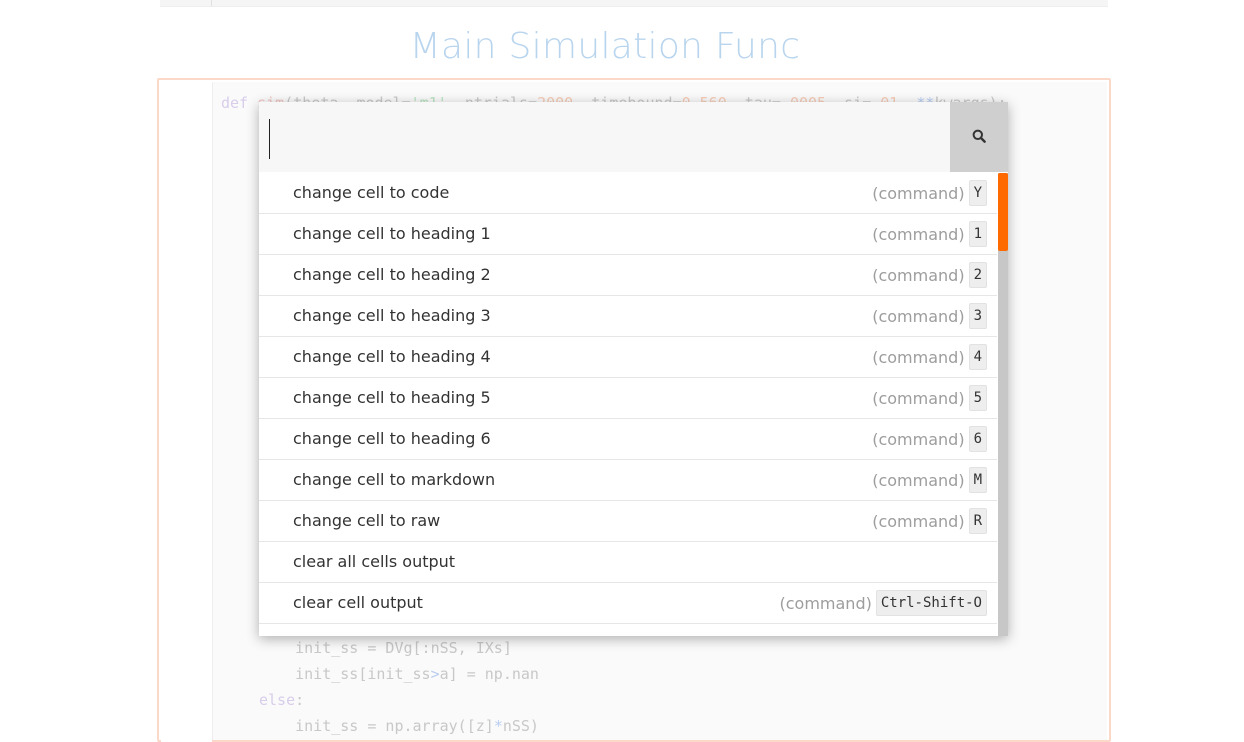 Image resolution: width=1244 pixels, height=742 pixels. Describe the element at coordinates (628, 439) in the screenshot. I see `command-item: change cell to heading 6 (command) 6` at that location.